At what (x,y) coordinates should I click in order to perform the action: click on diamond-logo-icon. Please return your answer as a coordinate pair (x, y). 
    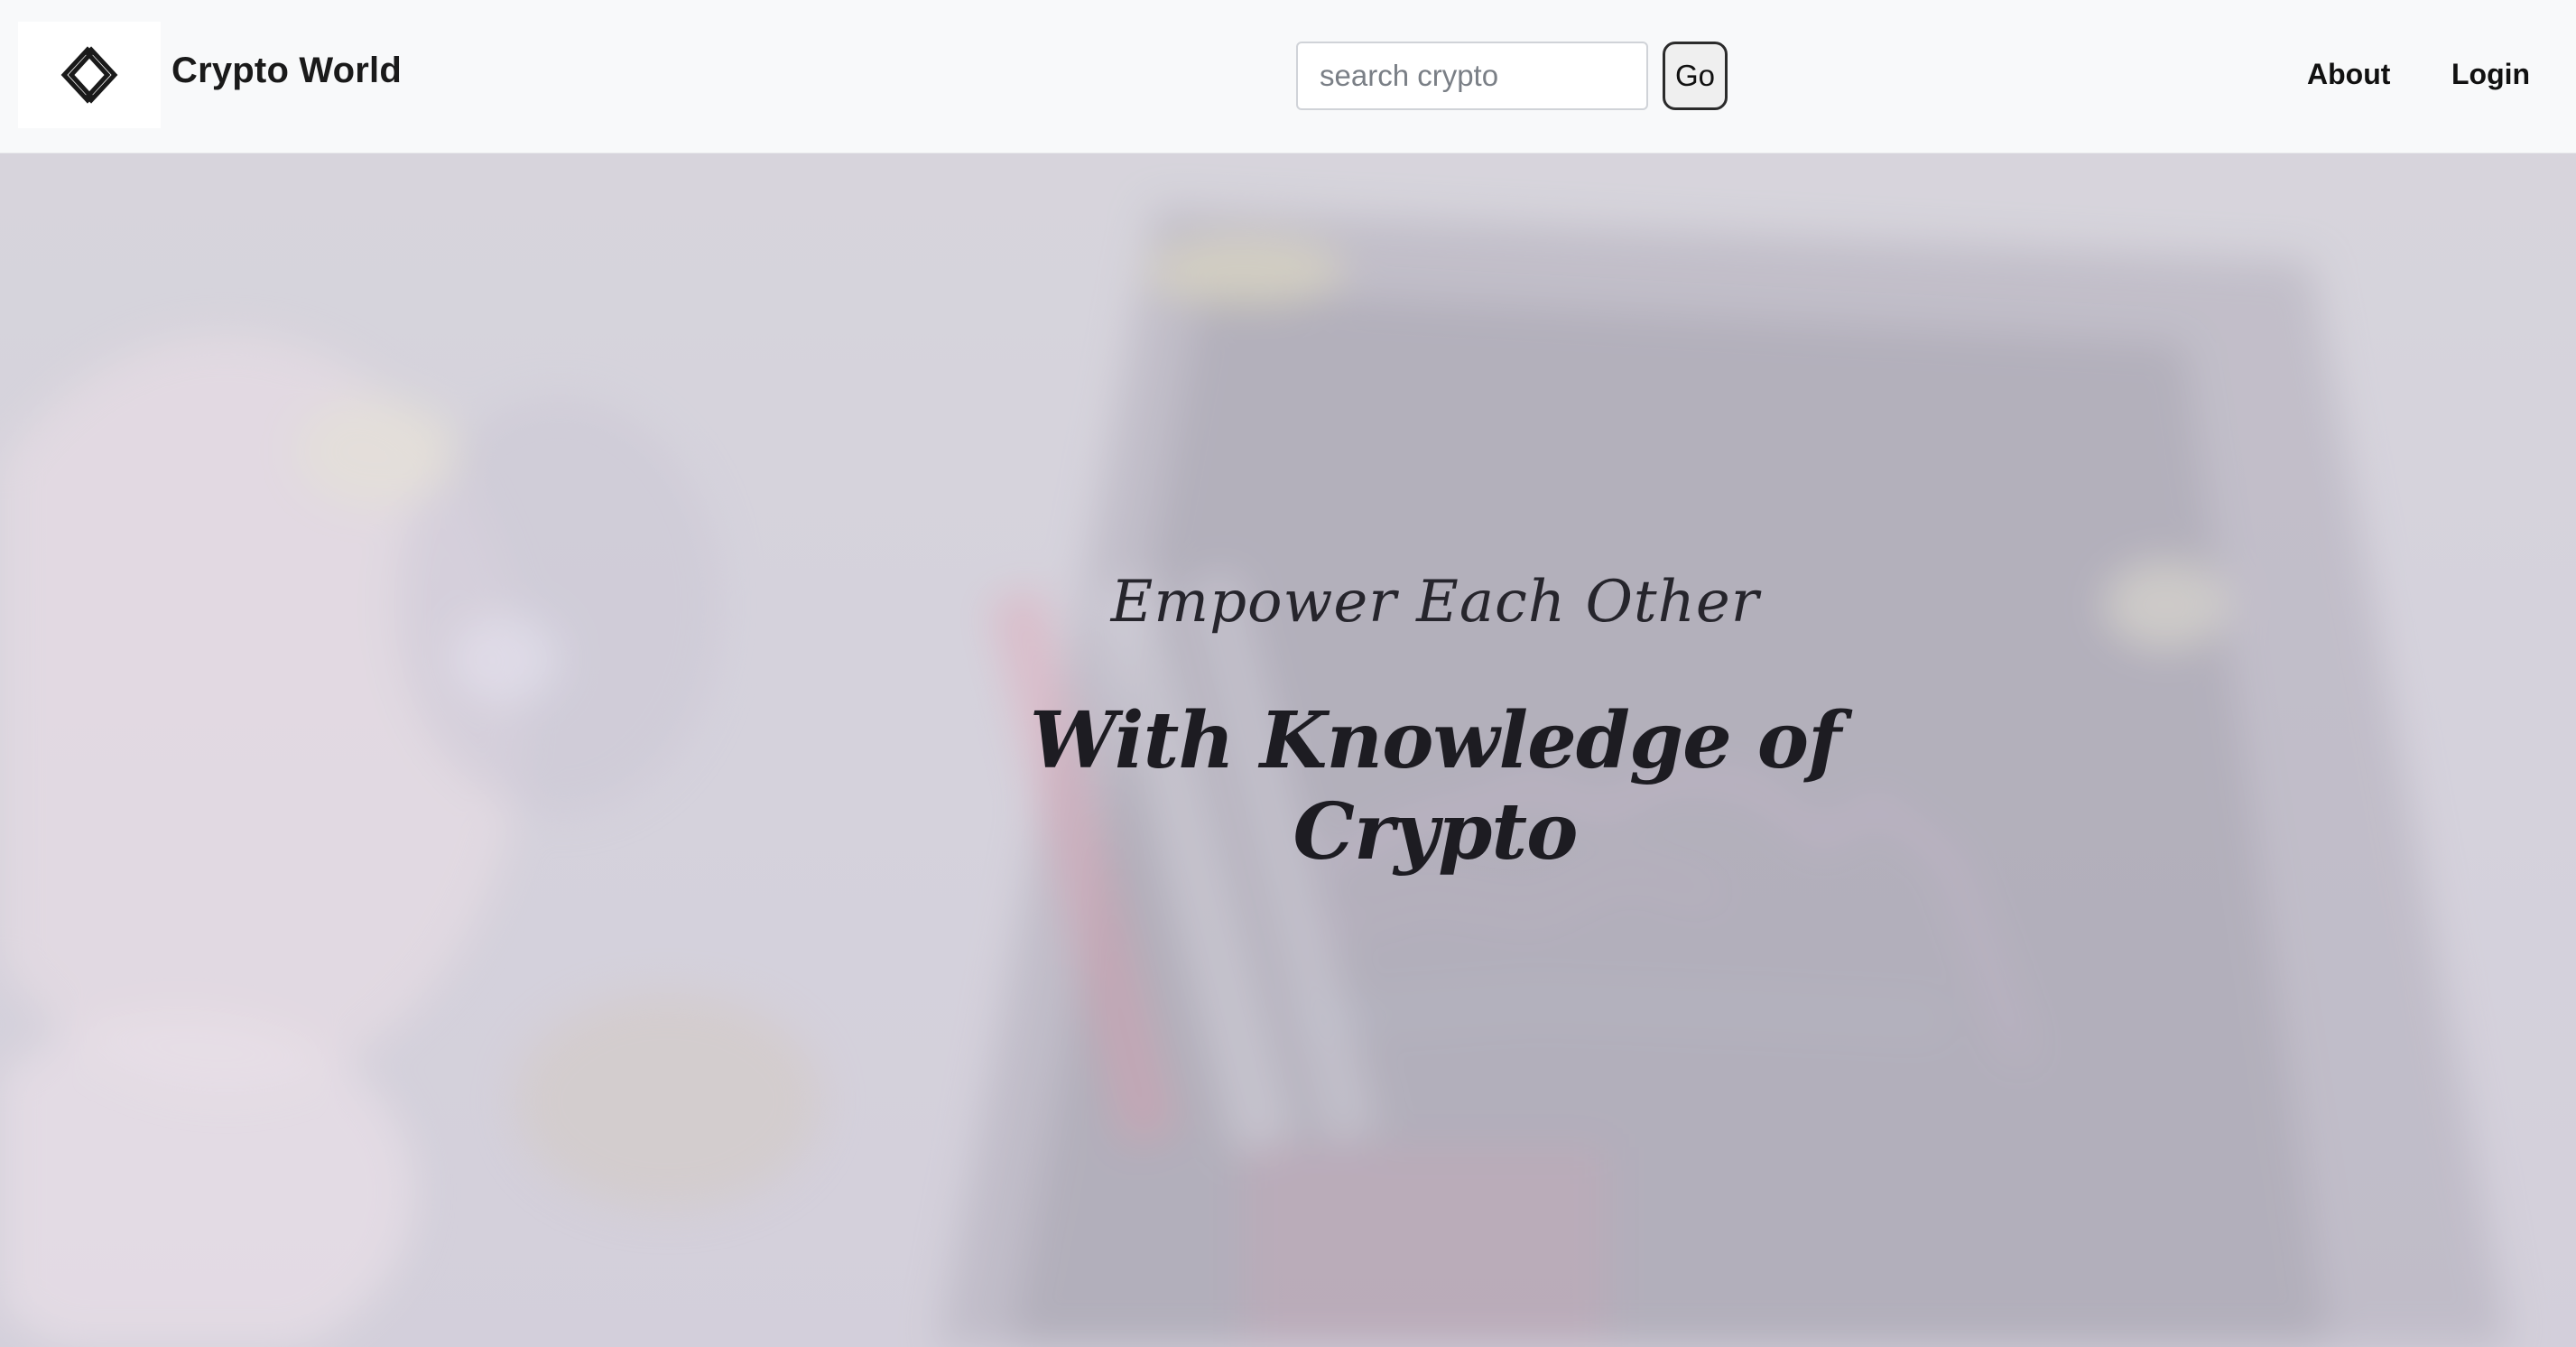
    Looking at the image, I should click on (89, 75).